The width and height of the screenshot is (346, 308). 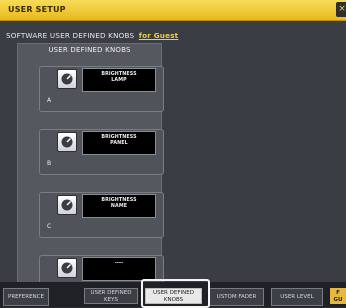 I want to click on knob-a-button, so click(x=67, y=79).